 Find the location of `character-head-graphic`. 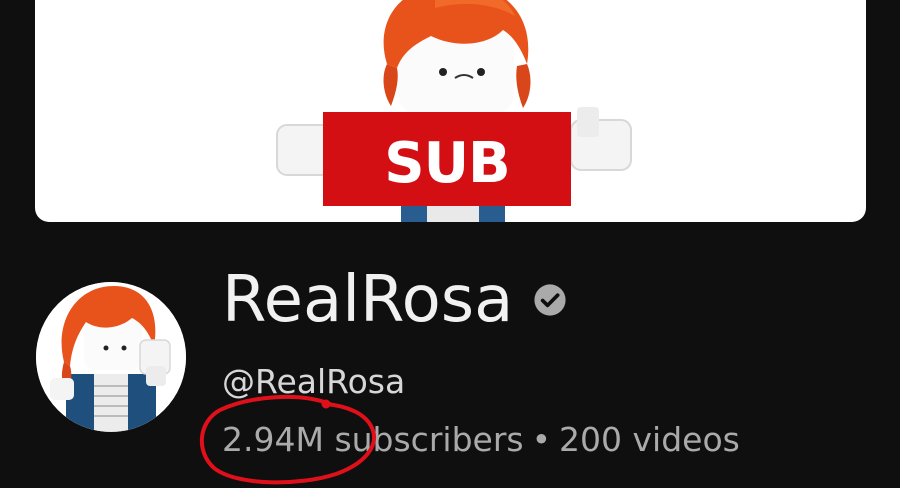

character-head-graphic is located at coordinates (457, 58).